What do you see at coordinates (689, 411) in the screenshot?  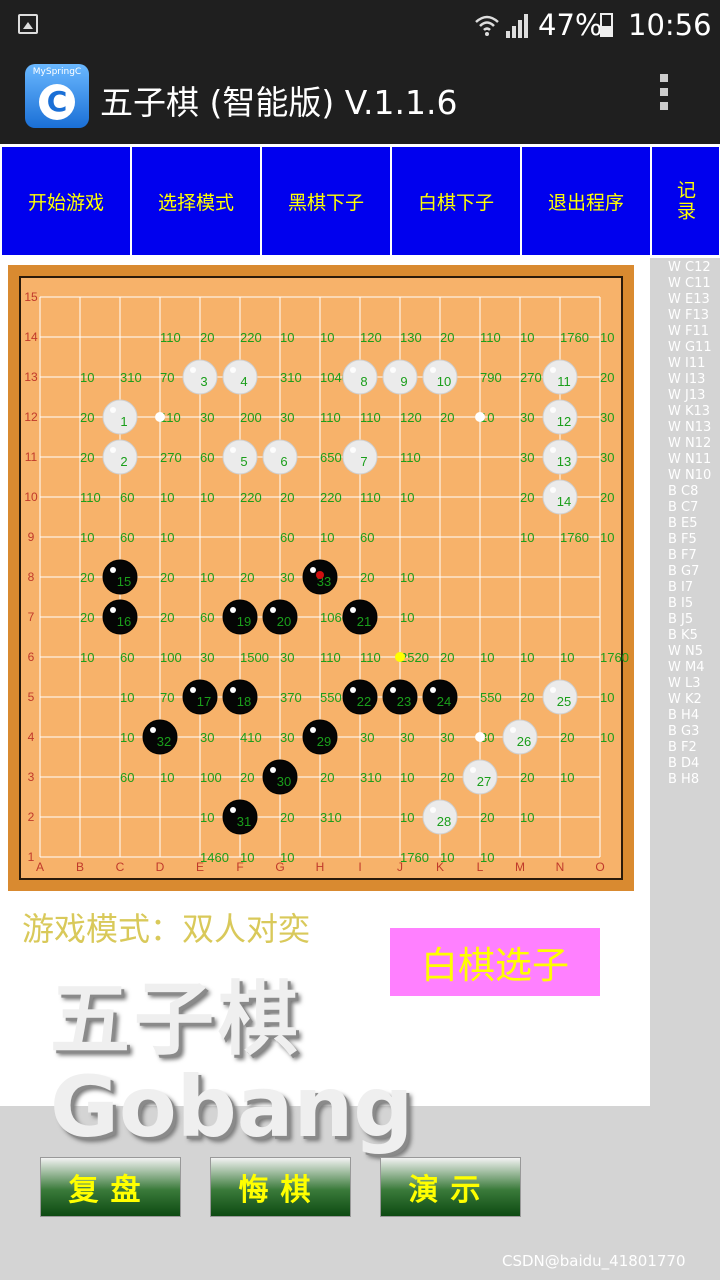 I see `record-entry: W K13` at bounding box center [689, 411].